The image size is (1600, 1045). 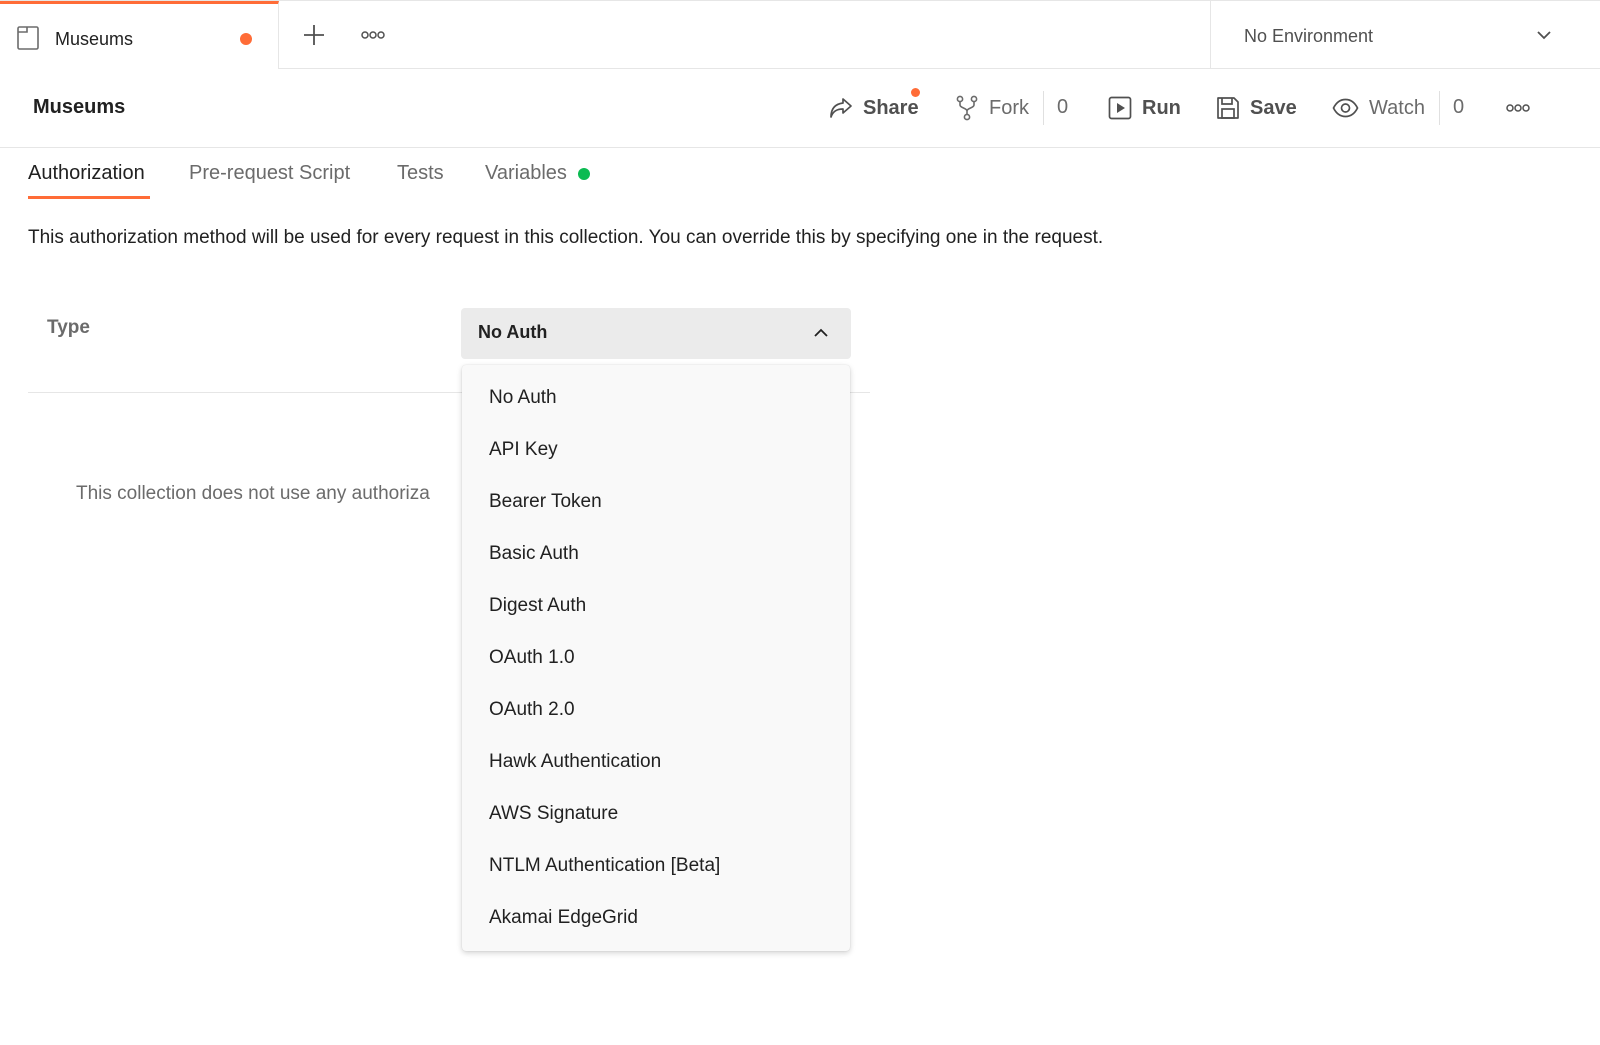 I want to click on run-button: Run, so click(x=1144, y=108).